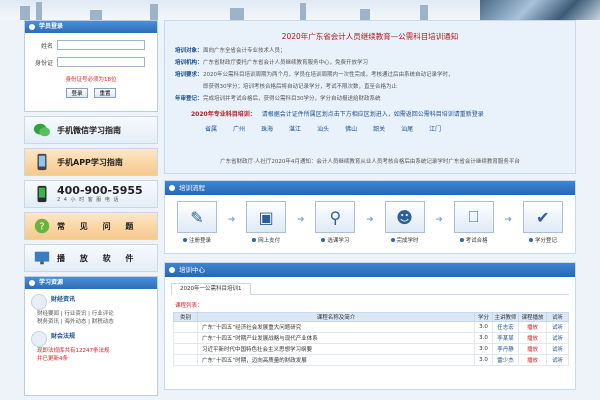 This screenshot has width=600, height=400. What do you see at coordinates (336, 360) in the screenshot?
I see `course-name: 广东“十四五”时期，迈向高质量的财政发展` at bounding box center [336, 360].